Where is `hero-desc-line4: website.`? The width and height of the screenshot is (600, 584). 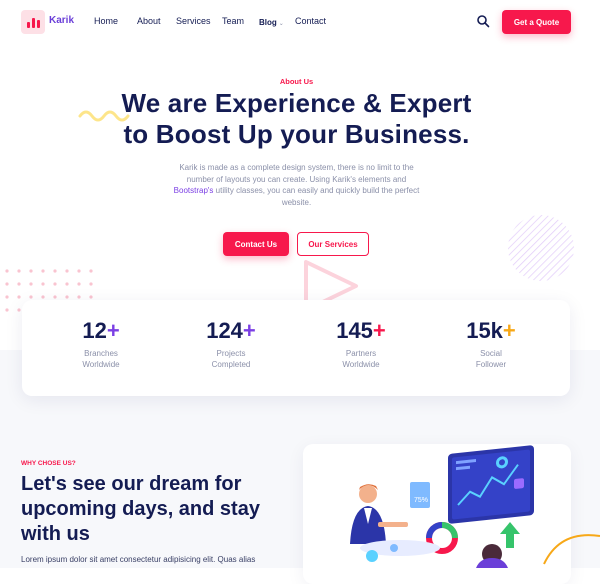 hero-desc-line4: website. is located at coordinates (296, 202).